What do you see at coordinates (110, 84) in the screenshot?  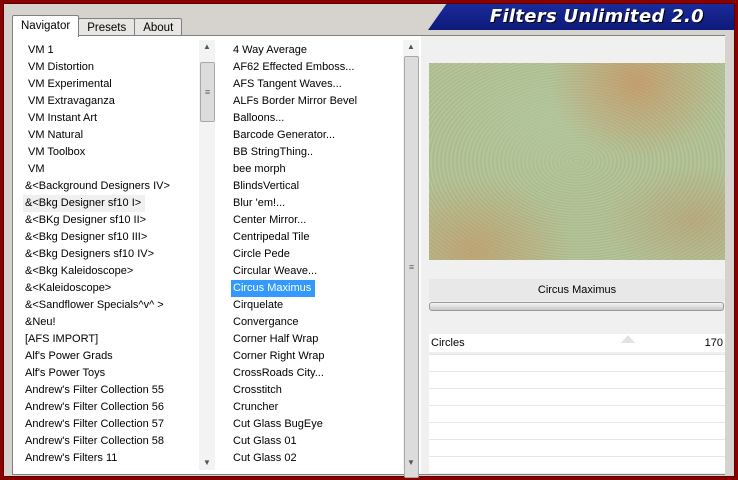 I see `list-item: VM Experimental` at bounding box center [110, 84].